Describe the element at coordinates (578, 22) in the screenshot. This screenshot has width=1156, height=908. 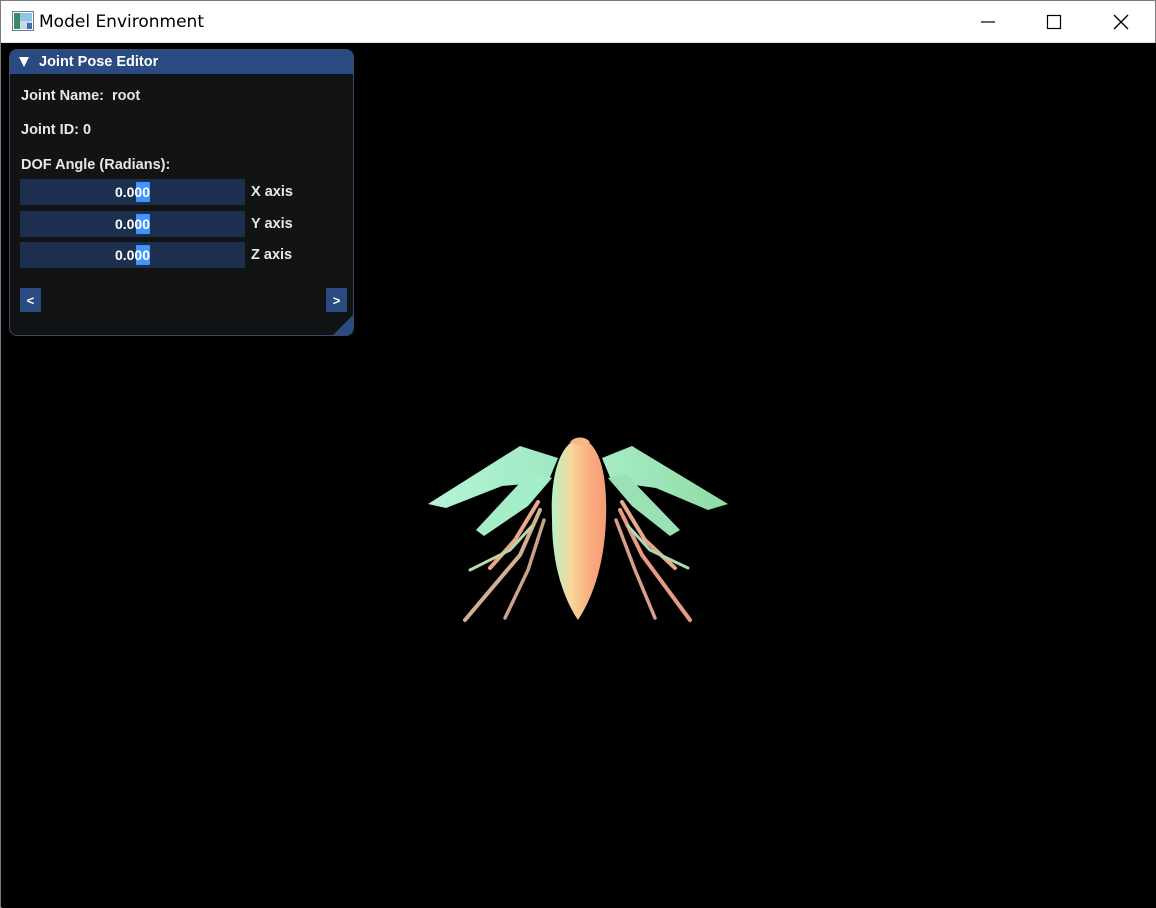
I see `title-bar: Model Environment` at that location.